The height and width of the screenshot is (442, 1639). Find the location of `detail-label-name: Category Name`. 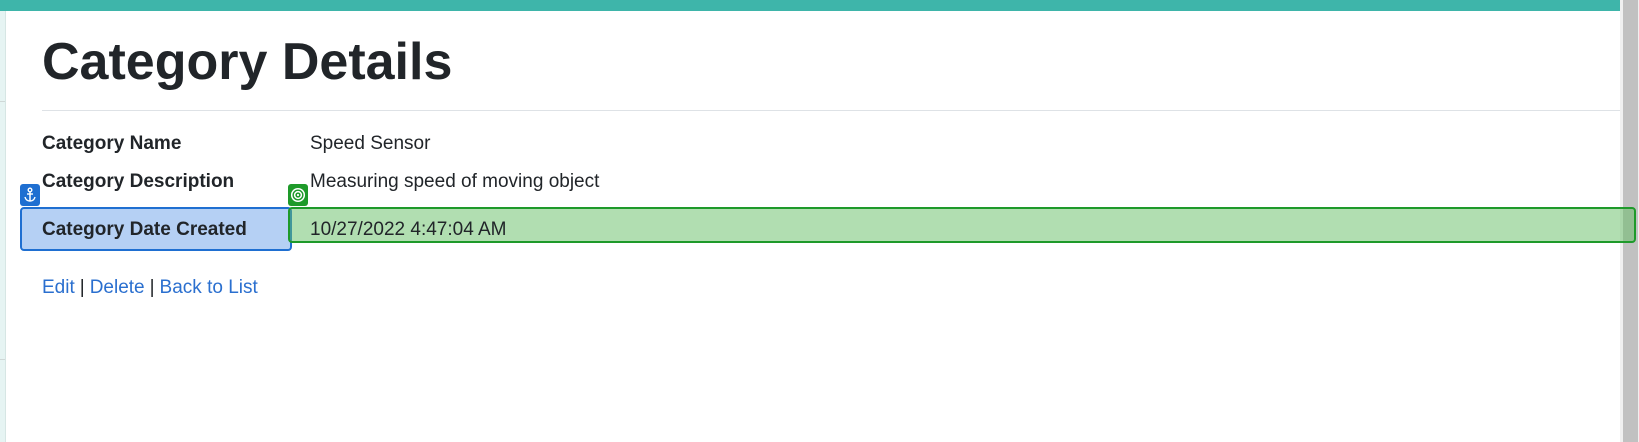

detail-label-name: Category Name is located at coordinates (112, 143).